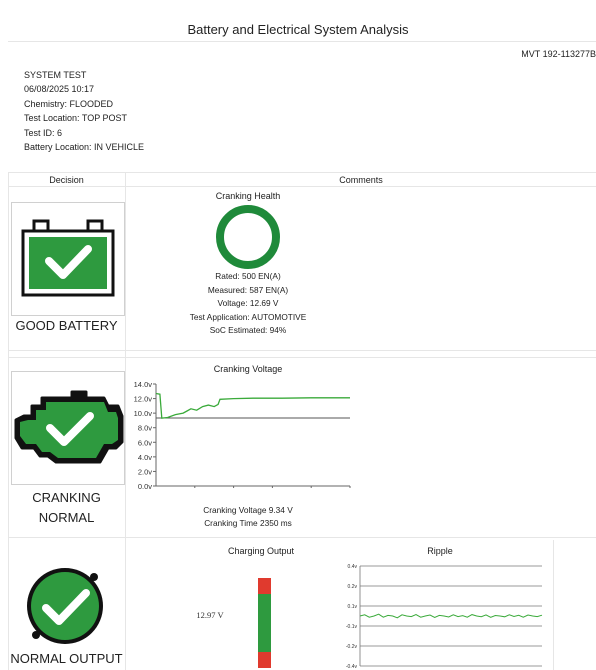 Image resolution: width=596 pixels, height=670 pixels. What do you see at coordinates (143, 384) in the screenshot?
I see `y-tick-label: 14.0v` at bounding box center [143, 384].